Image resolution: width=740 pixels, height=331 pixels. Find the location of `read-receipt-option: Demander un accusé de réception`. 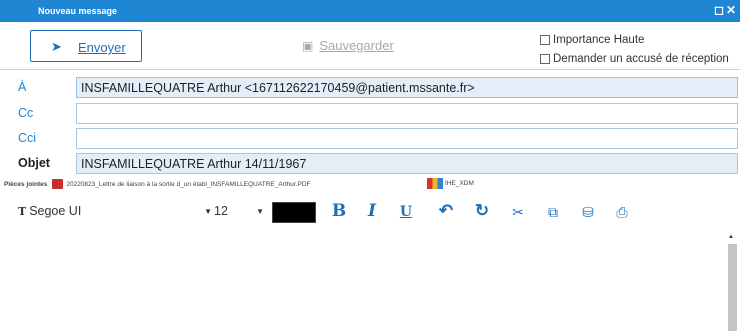

read-receipt-option: Demander un accusé de réception is located at coordinates (634, 59).